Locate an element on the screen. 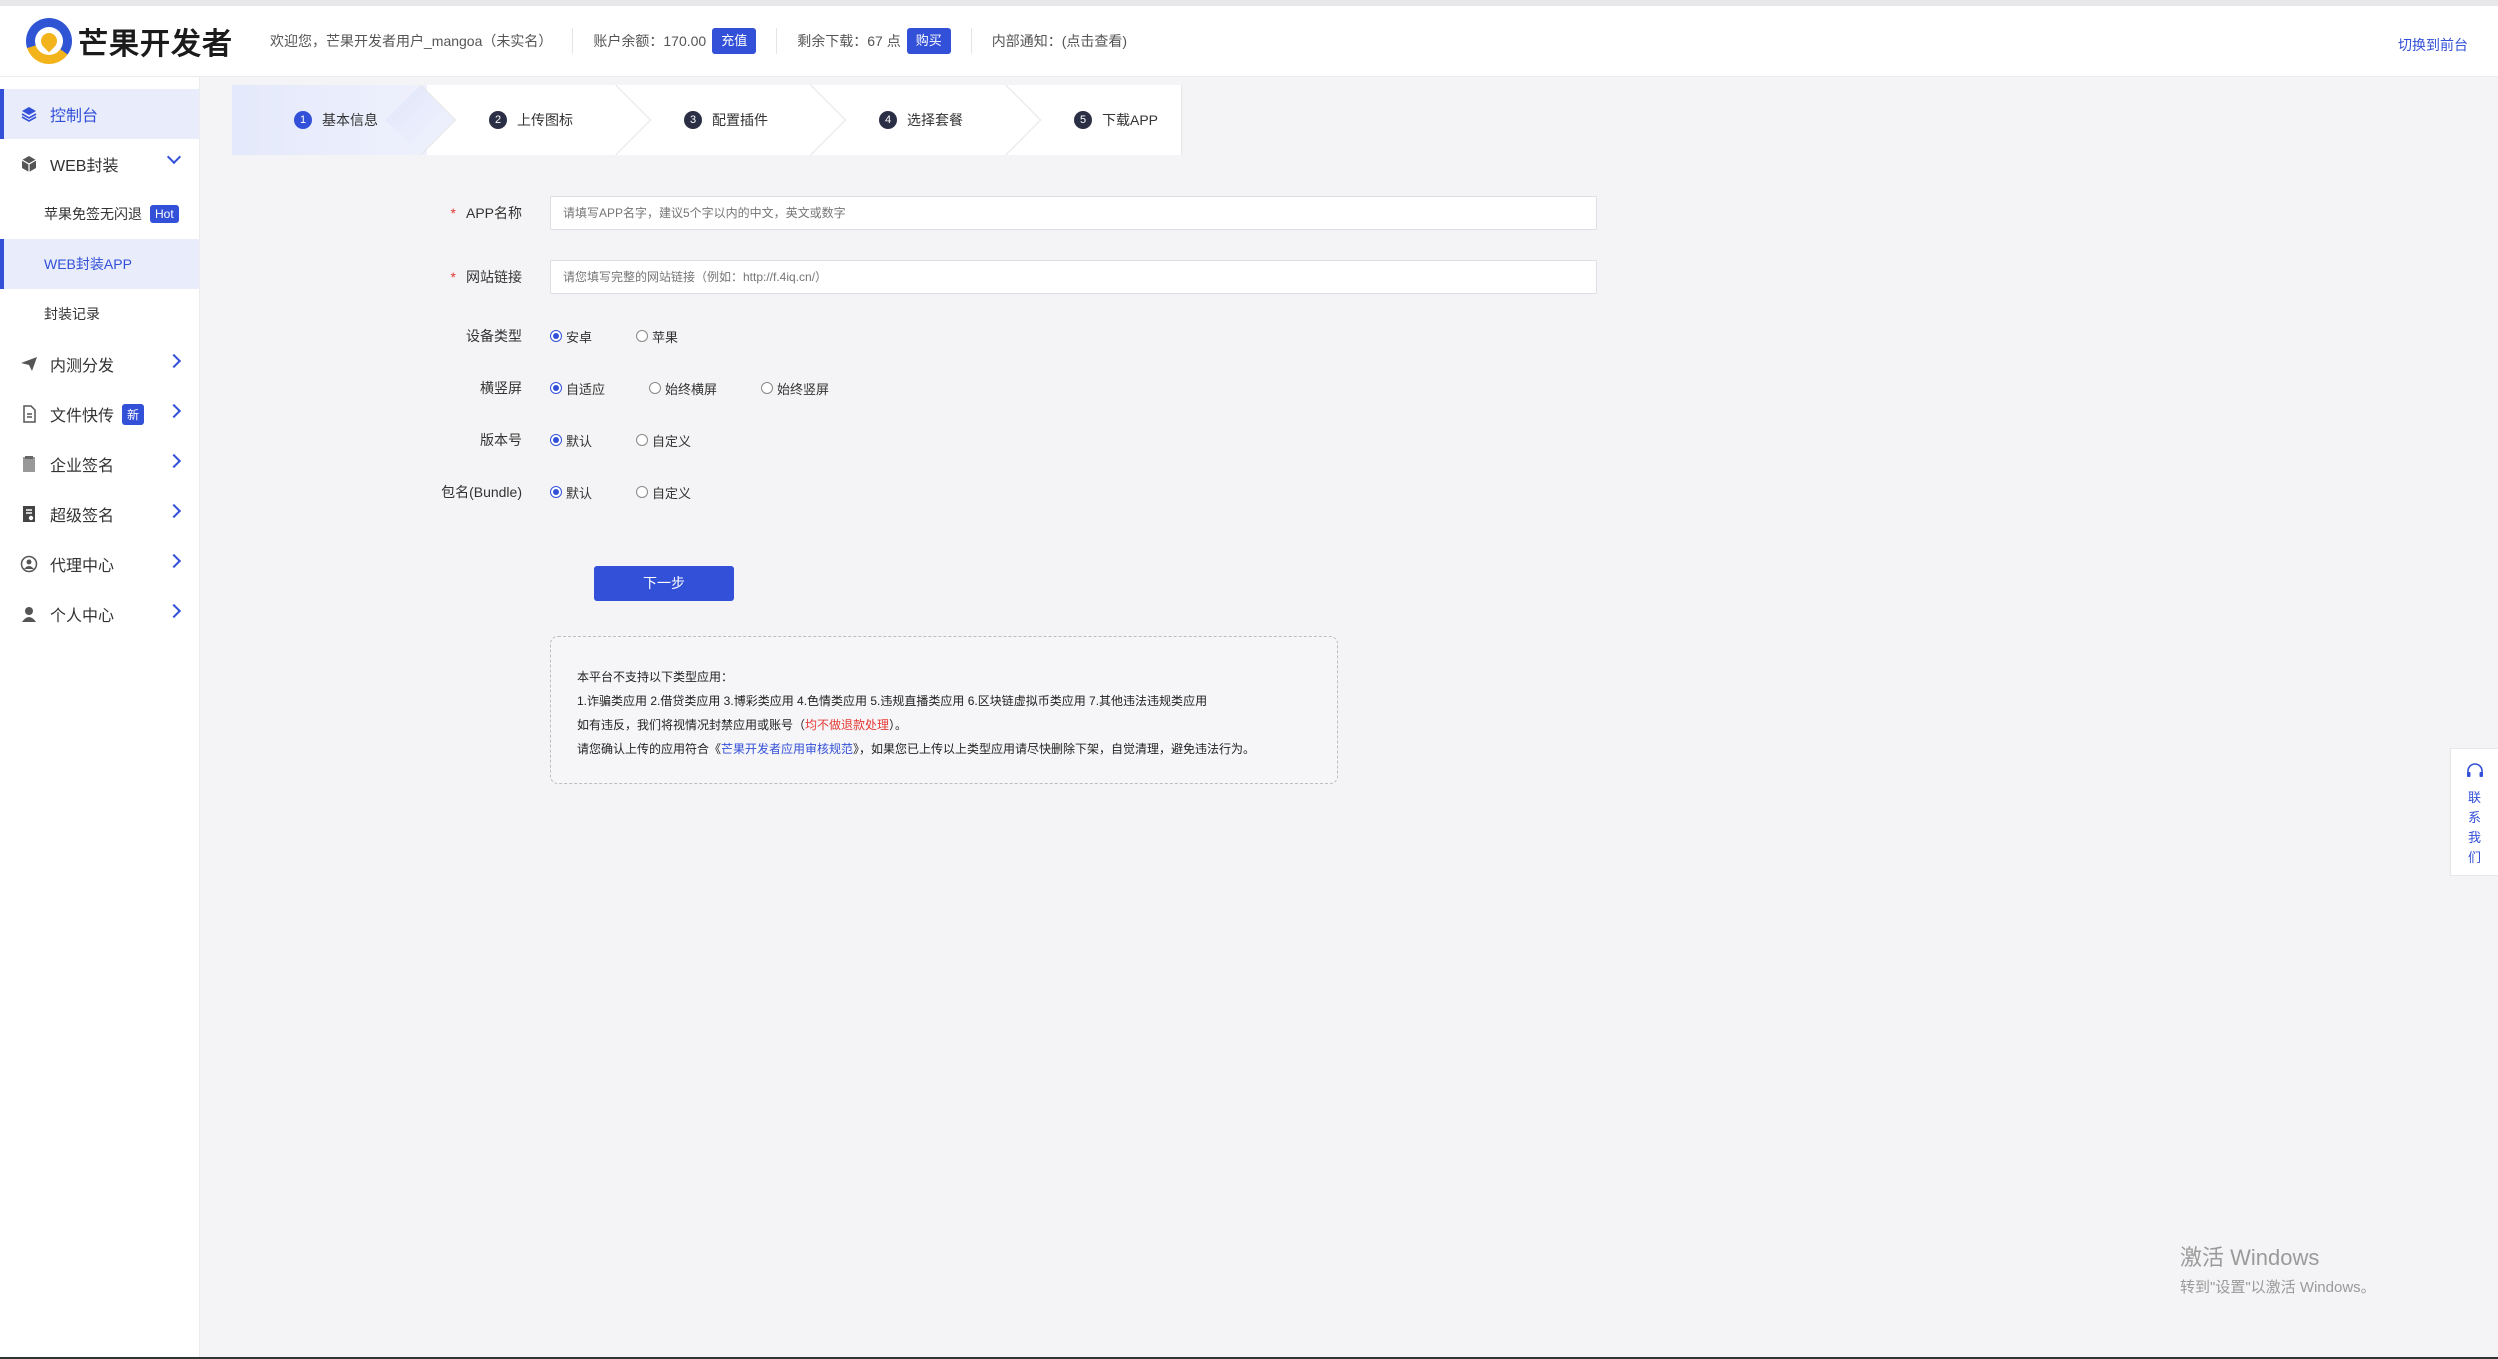 This screenshot has height=1359, width=2498. contact-us-float: 联 系 我 们 is located at coordinates (2474, 812).